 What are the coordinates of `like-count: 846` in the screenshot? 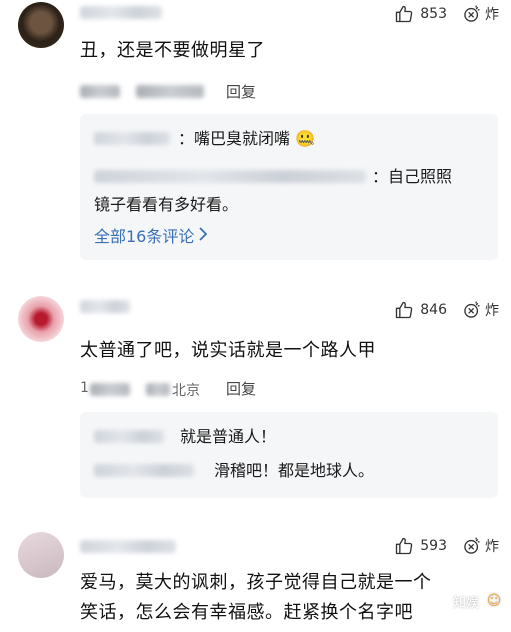 It's located at (433, 310).